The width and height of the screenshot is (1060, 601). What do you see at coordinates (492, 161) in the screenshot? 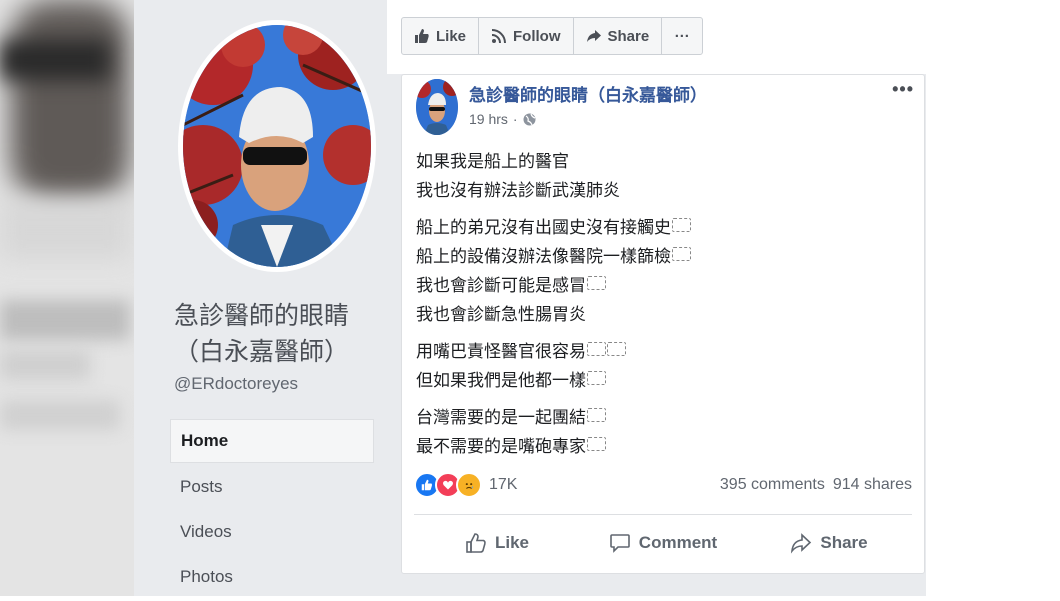
I see `post-line: 如果我是船上的醫官` at bounding box center [492, 161].